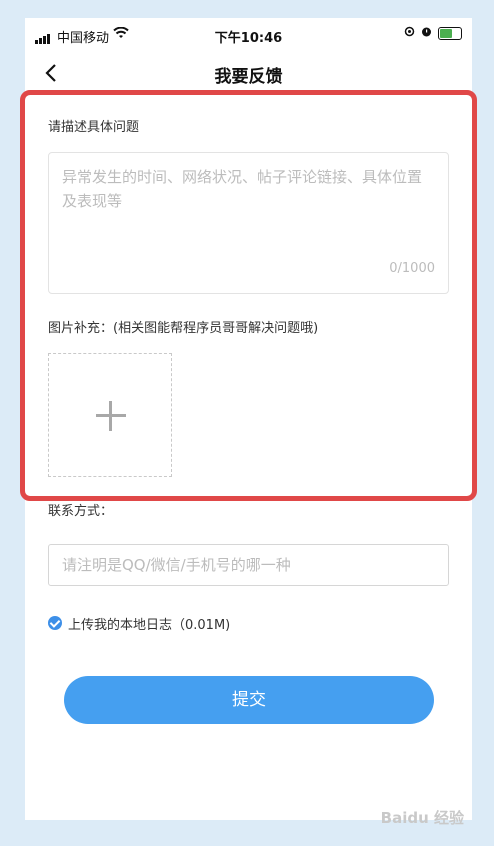  Describe the element at coordinates (248, 77) in the screenshot. I see `page-title: 我要反馈` at that location.